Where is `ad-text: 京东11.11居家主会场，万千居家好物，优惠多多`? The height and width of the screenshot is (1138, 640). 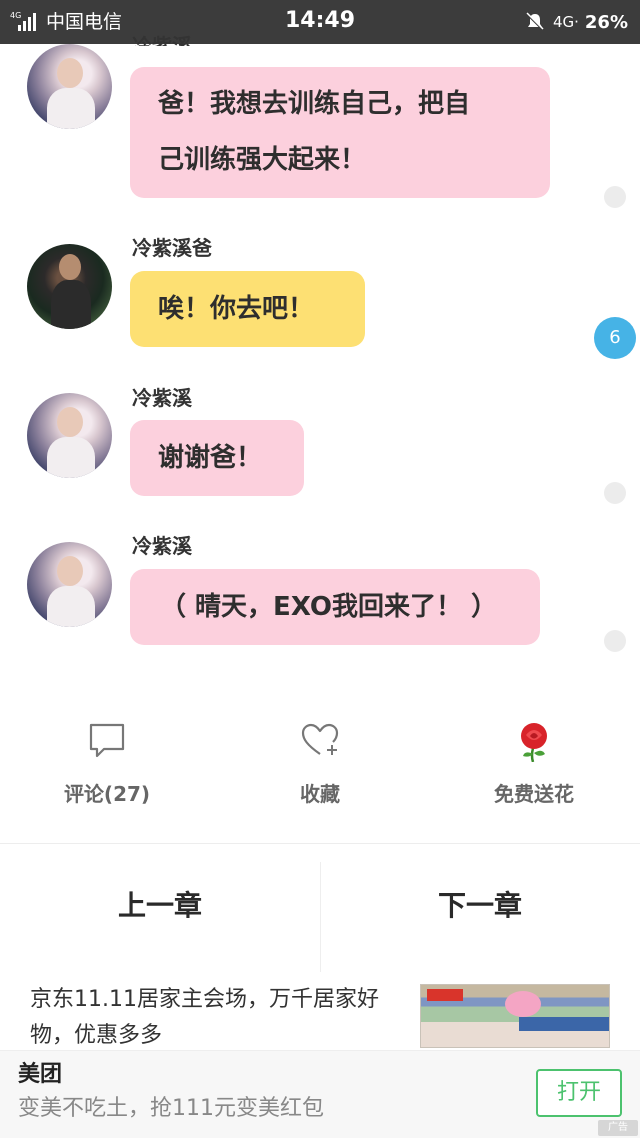 ad-text: 京东11.11居家主会场，万千居家好物，优惠多多 is located at coordinates (204, 1017).